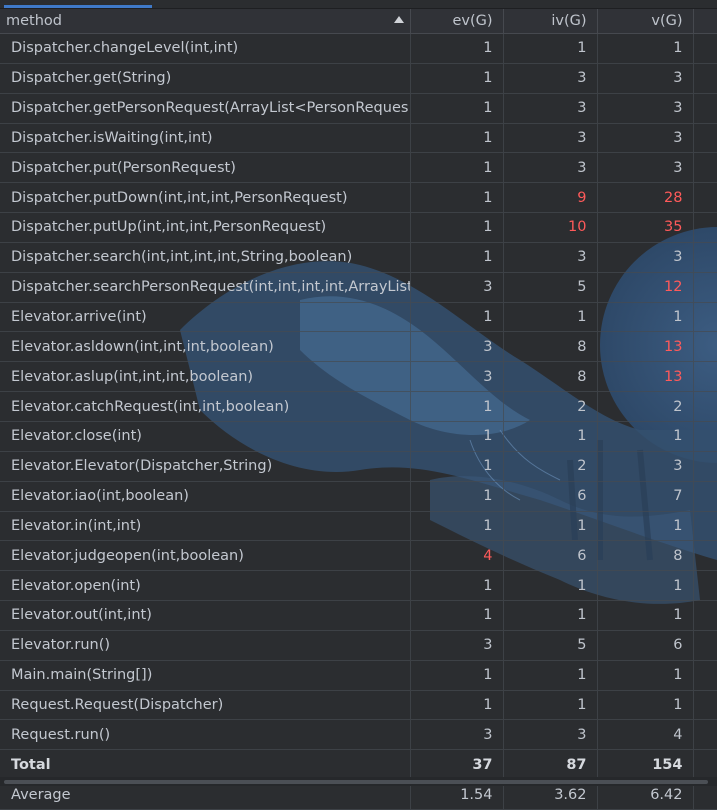  I want to click on column-header-ev: ev(G), so click(457, 21).